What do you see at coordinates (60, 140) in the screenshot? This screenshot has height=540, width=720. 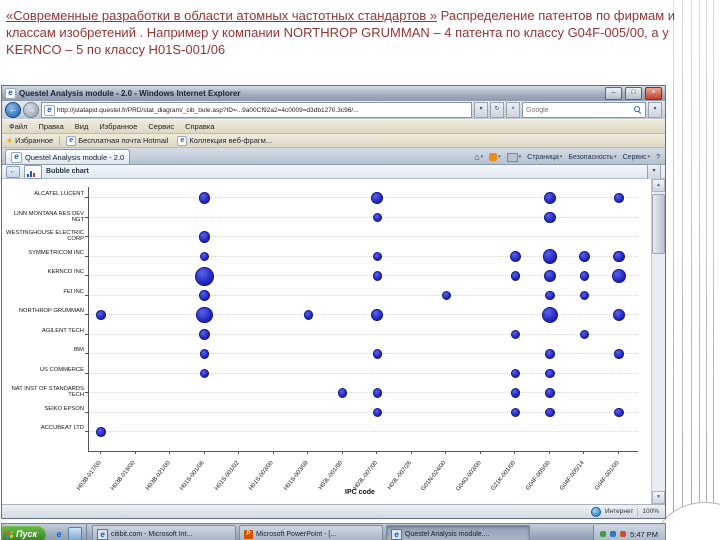 I see `separator` at bounding box center [60, 140].